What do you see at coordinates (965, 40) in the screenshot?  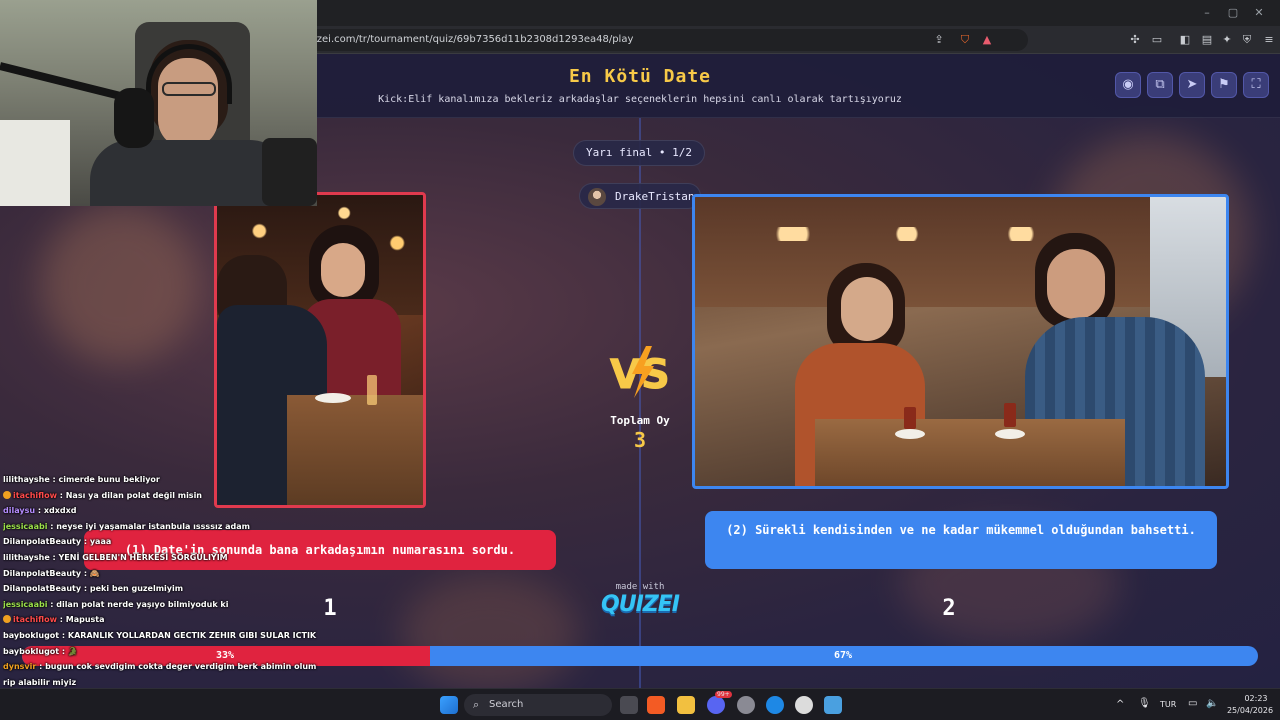 I see `brave-shield-icon: ⛉` at bounding box center [965, 40].